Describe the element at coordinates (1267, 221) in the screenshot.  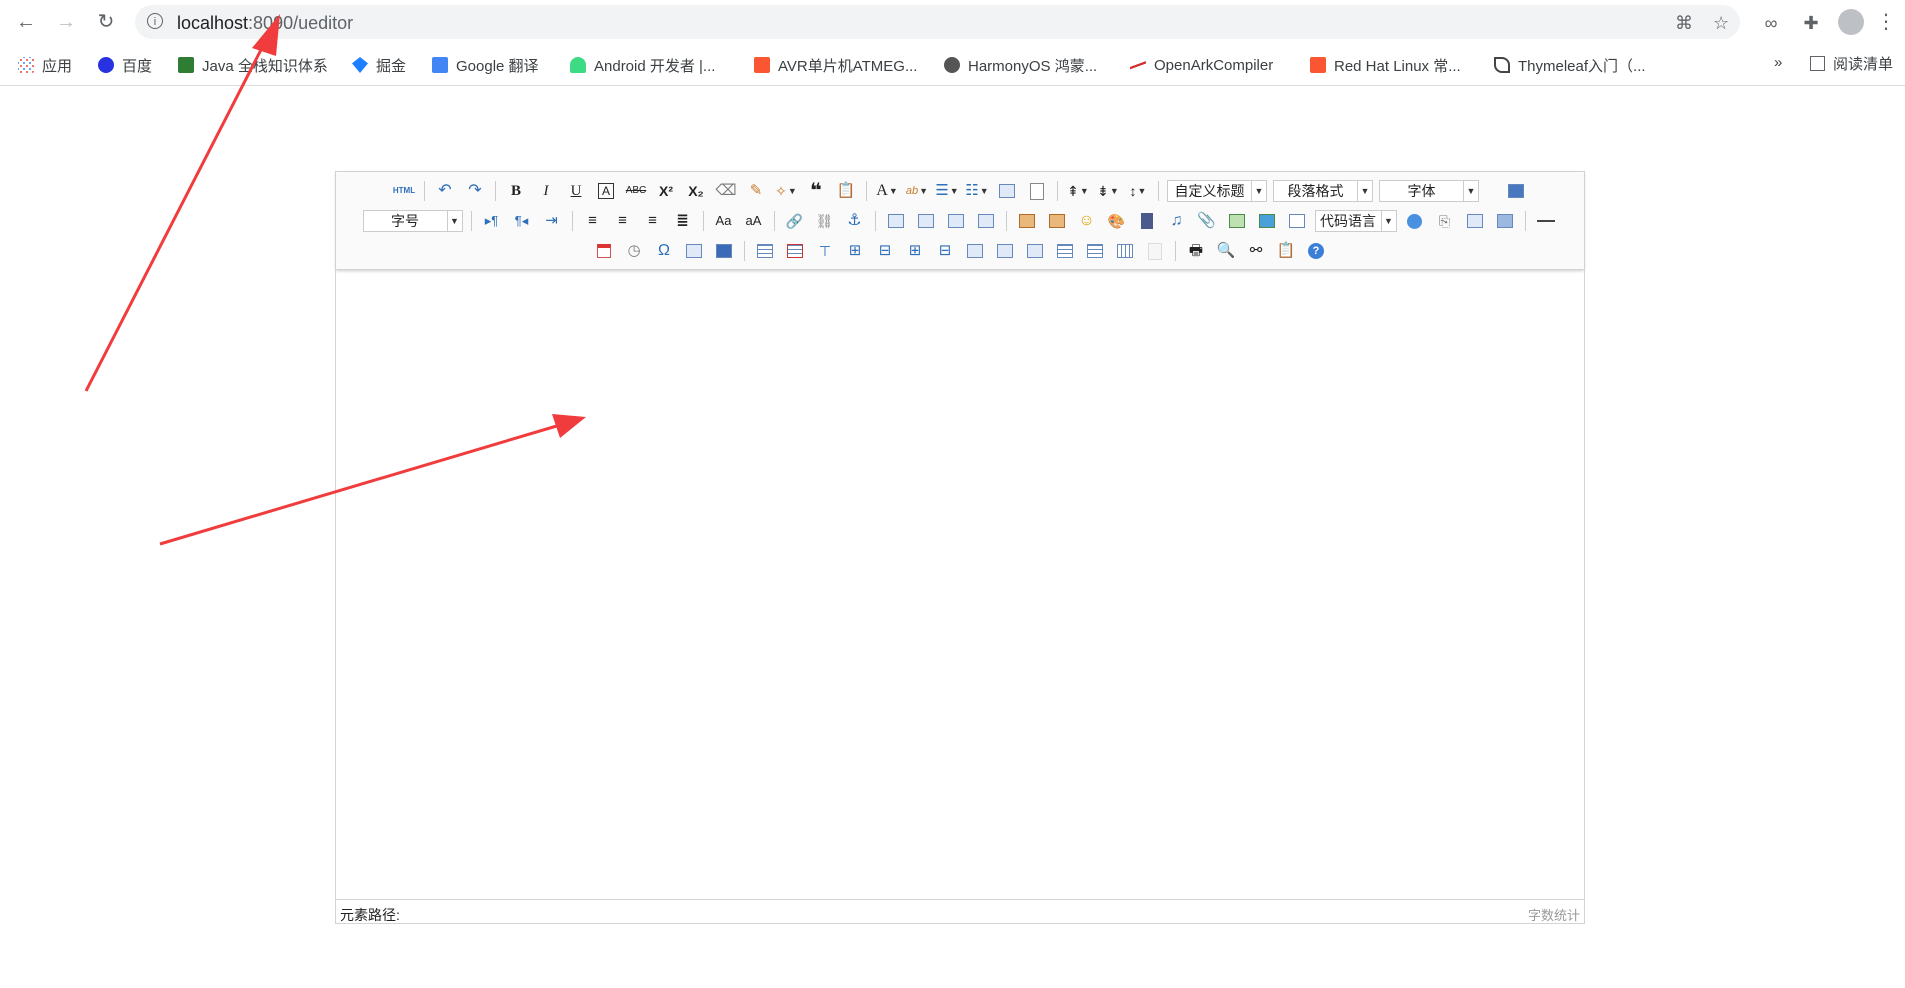
I see `gmap-button` at that location.